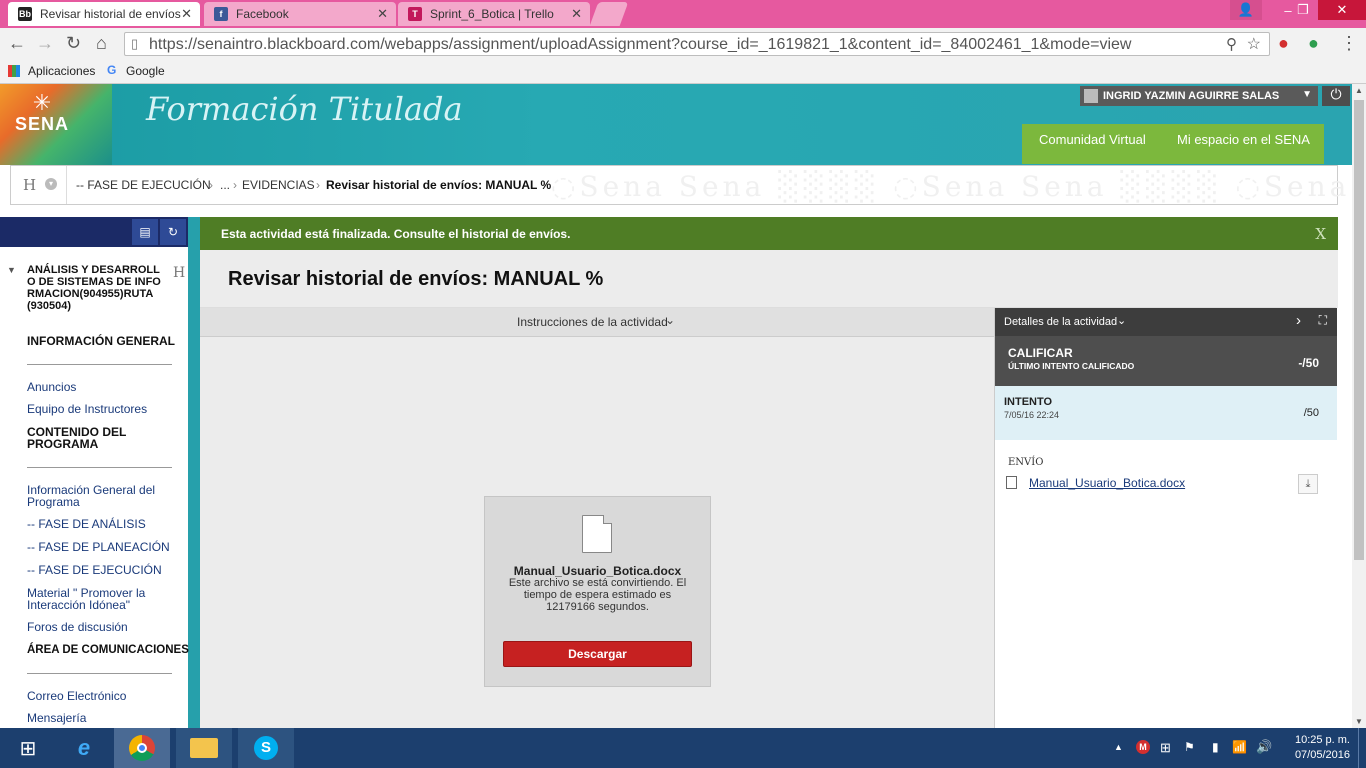 The width and height of the screenshot is (1366, 768). Describe the element at coordinates (278, 185) in the screenshot. I see `breadcrumb-item: EVIDENCIAS` at that location.